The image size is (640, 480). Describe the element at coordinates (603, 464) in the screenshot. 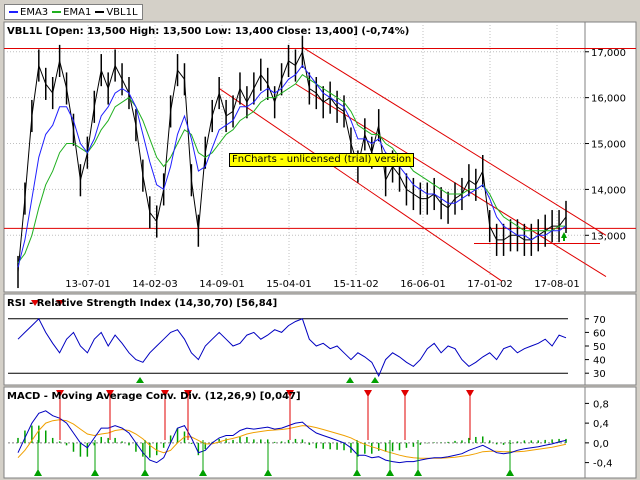

I see `macd-ytick-label: -0,4` at that location.